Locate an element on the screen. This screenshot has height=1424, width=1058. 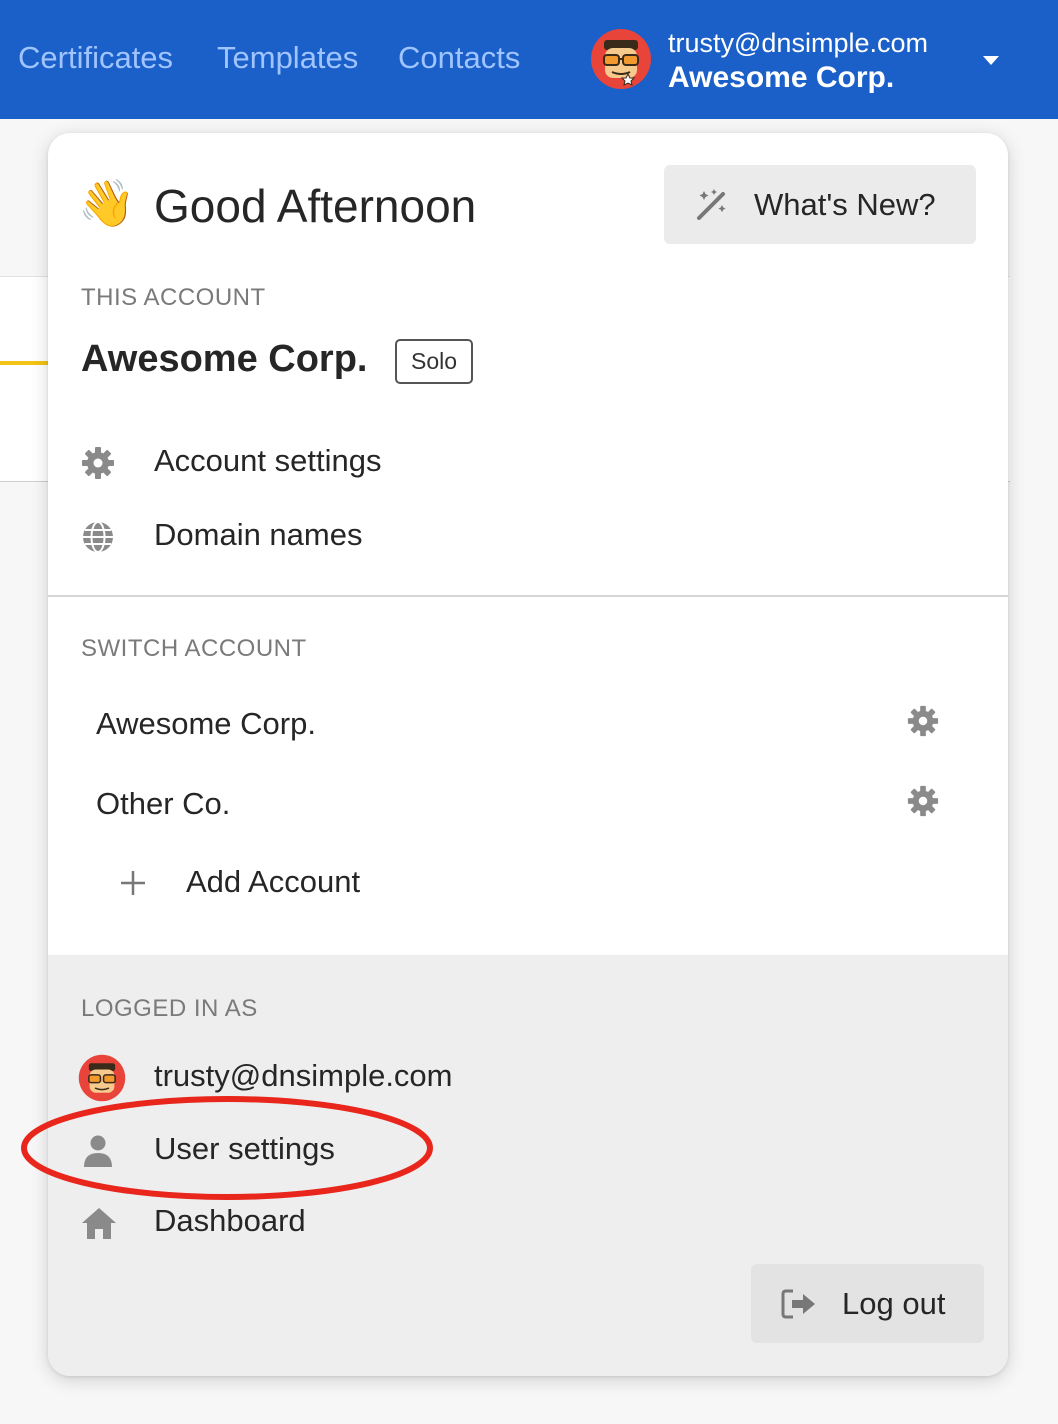
chevron-down-icon is located at coordinates (991, 63).